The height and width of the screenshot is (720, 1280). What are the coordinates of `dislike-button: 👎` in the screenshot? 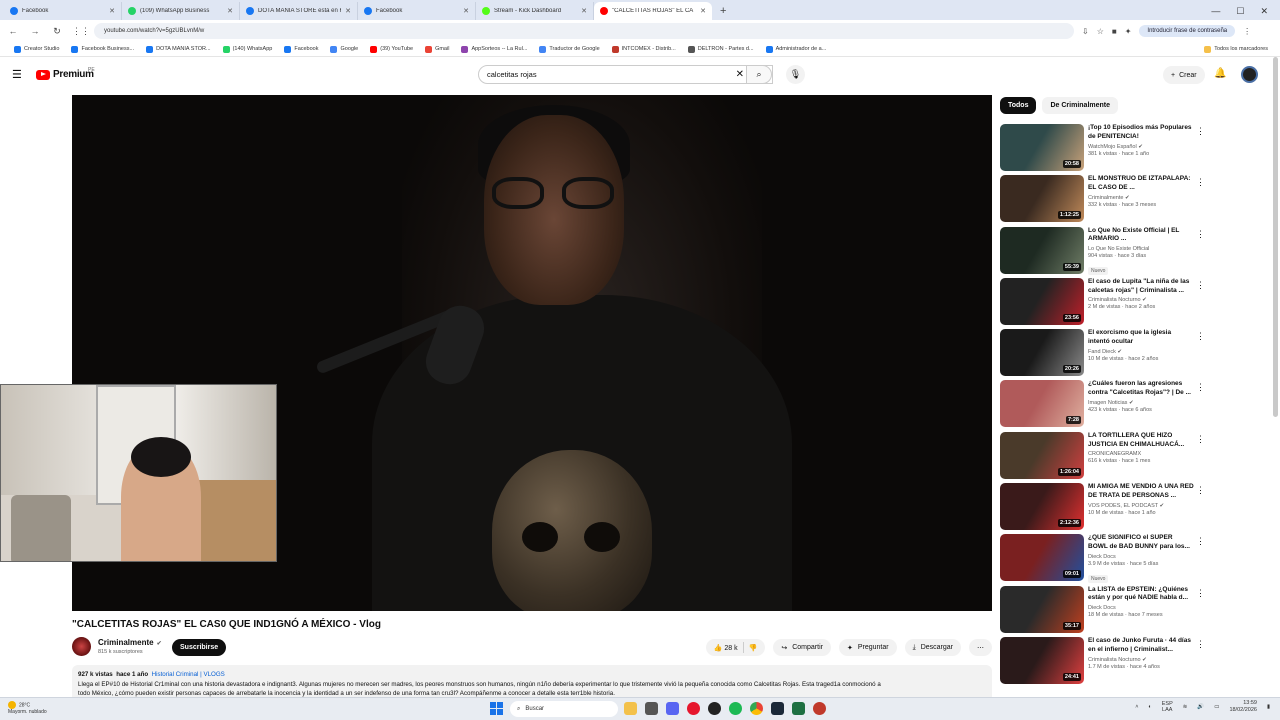 It's located at (753, 648).